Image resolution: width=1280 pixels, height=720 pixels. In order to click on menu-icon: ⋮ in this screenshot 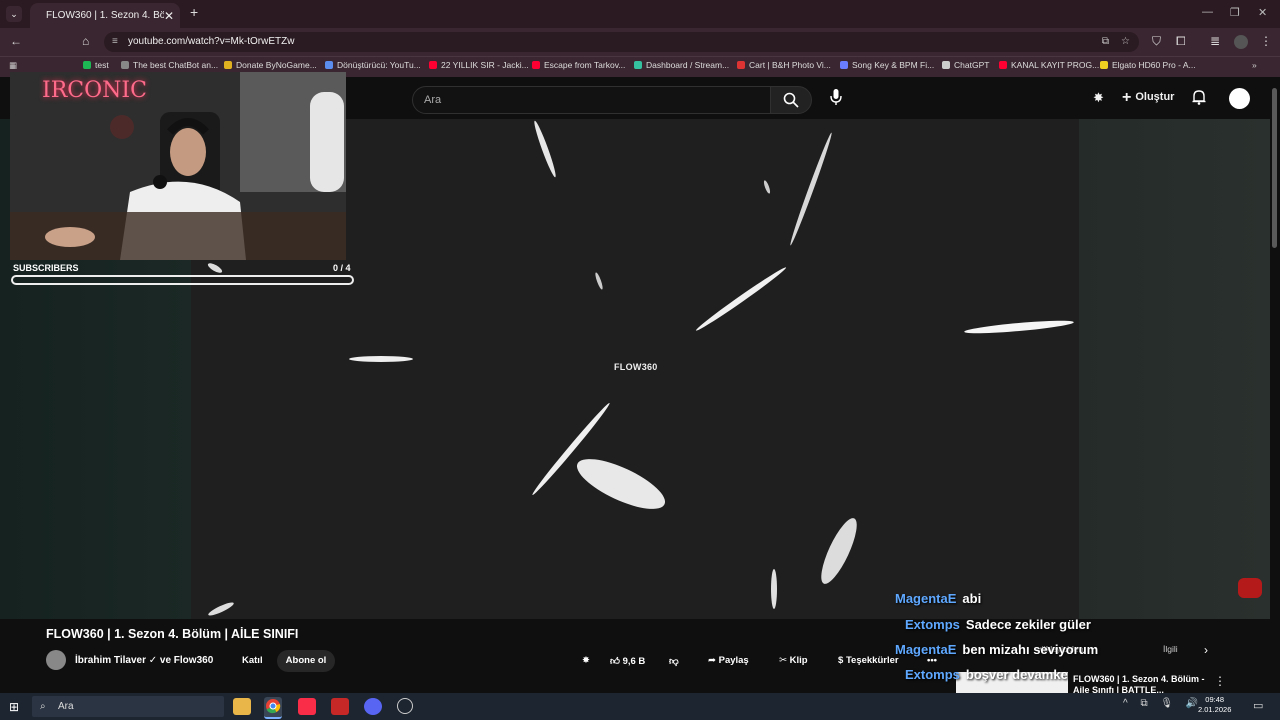, I will do `click(1266, 41)`.